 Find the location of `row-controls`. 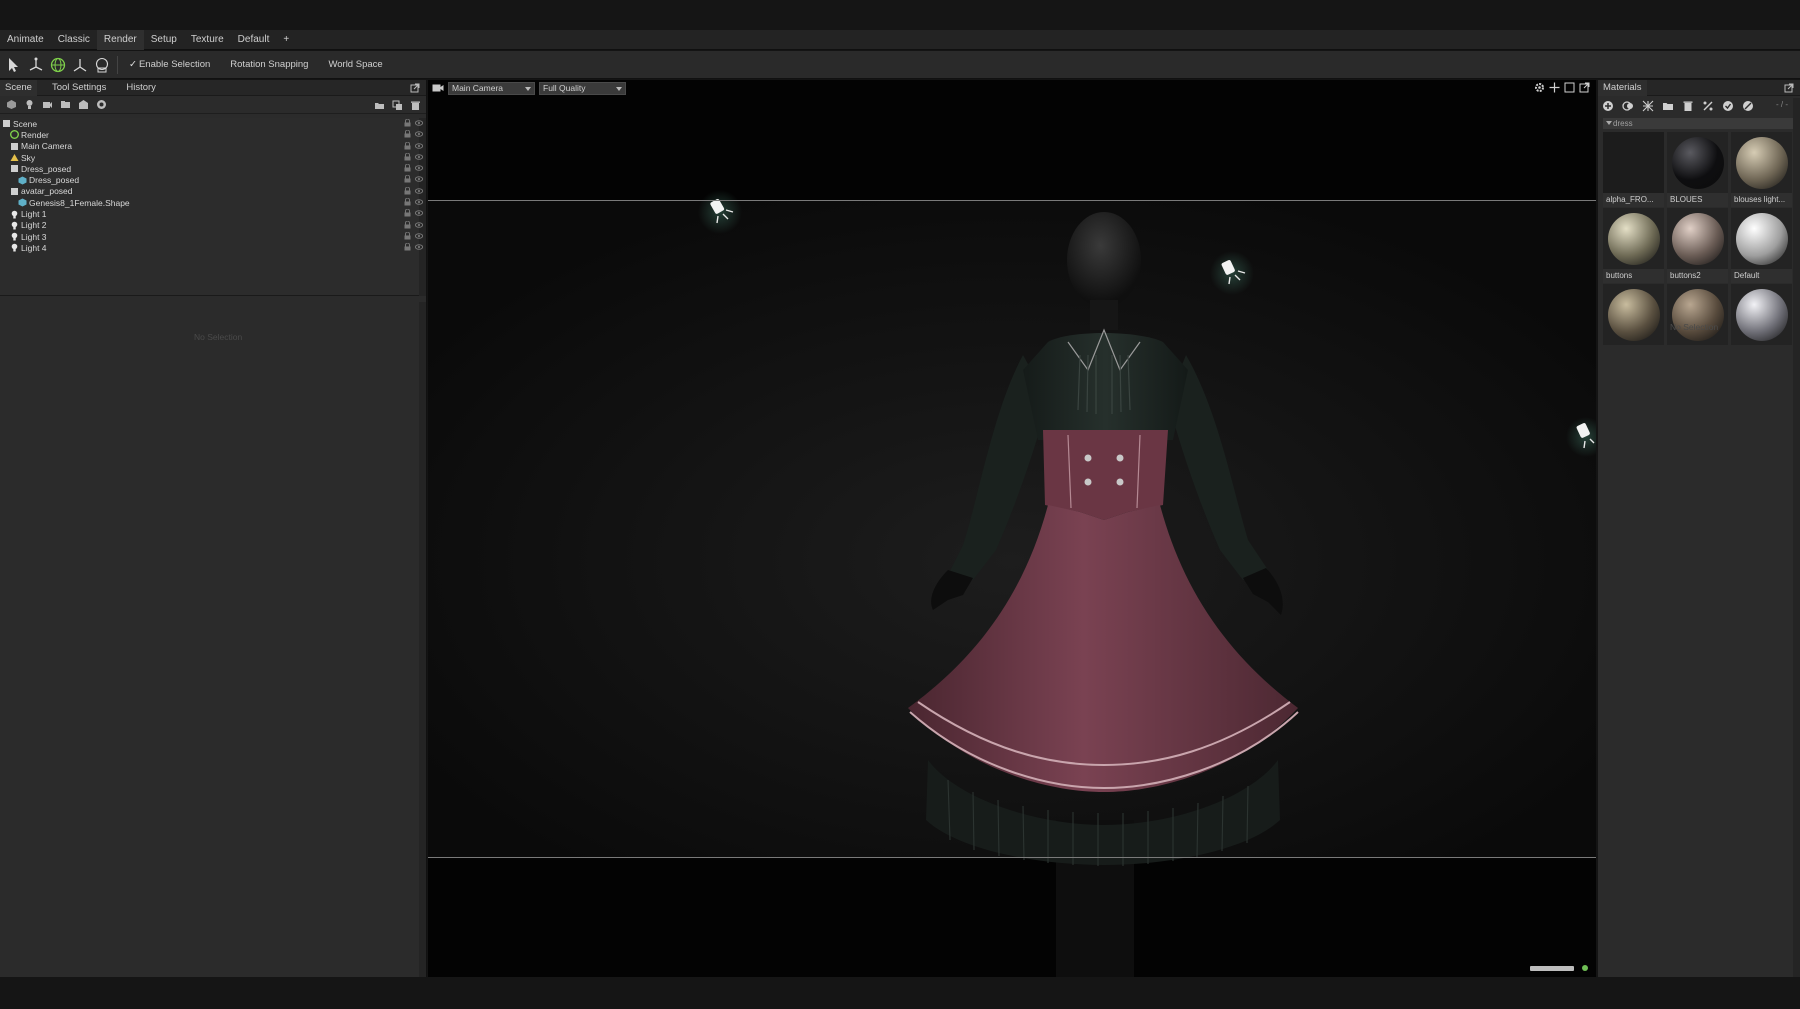

row-controls is located at coordinates (414, 224).